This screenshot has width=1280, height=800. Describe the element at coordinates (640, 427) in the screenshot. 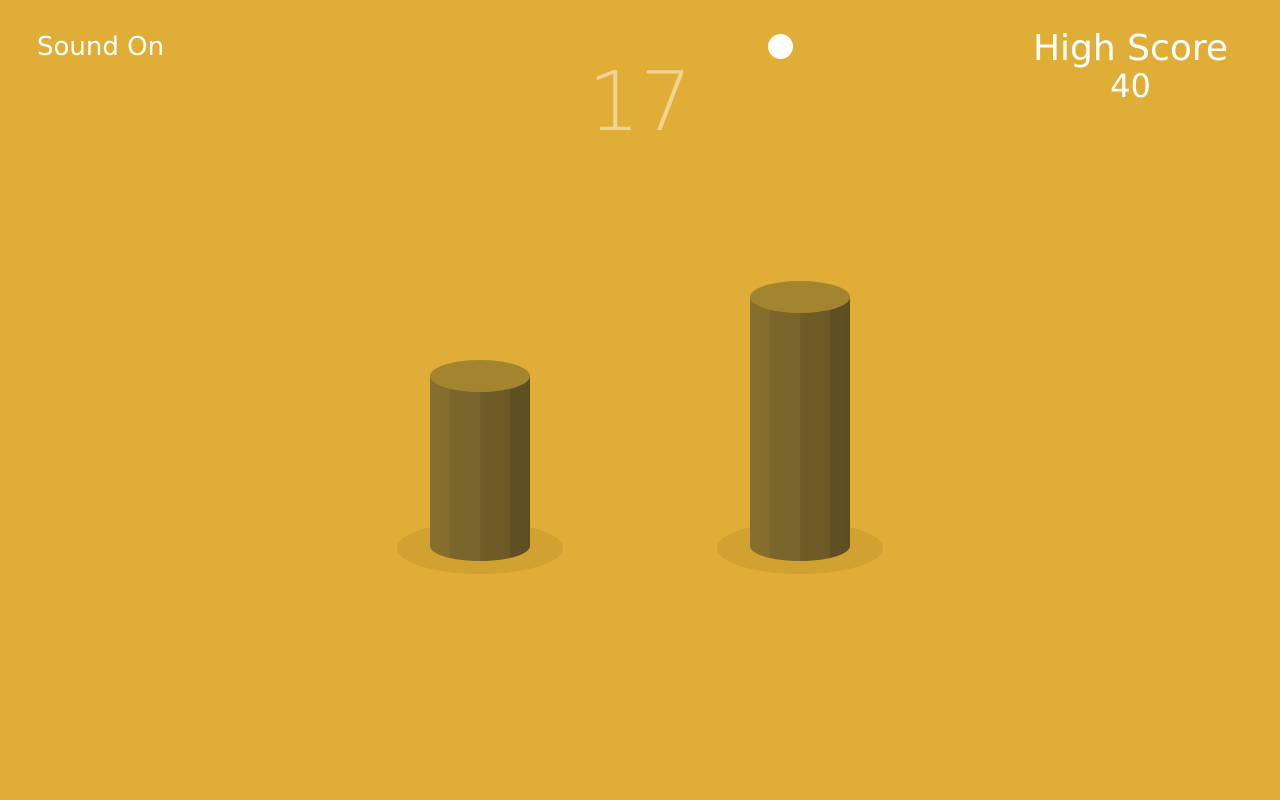

I see `pillars-layer` at that location.